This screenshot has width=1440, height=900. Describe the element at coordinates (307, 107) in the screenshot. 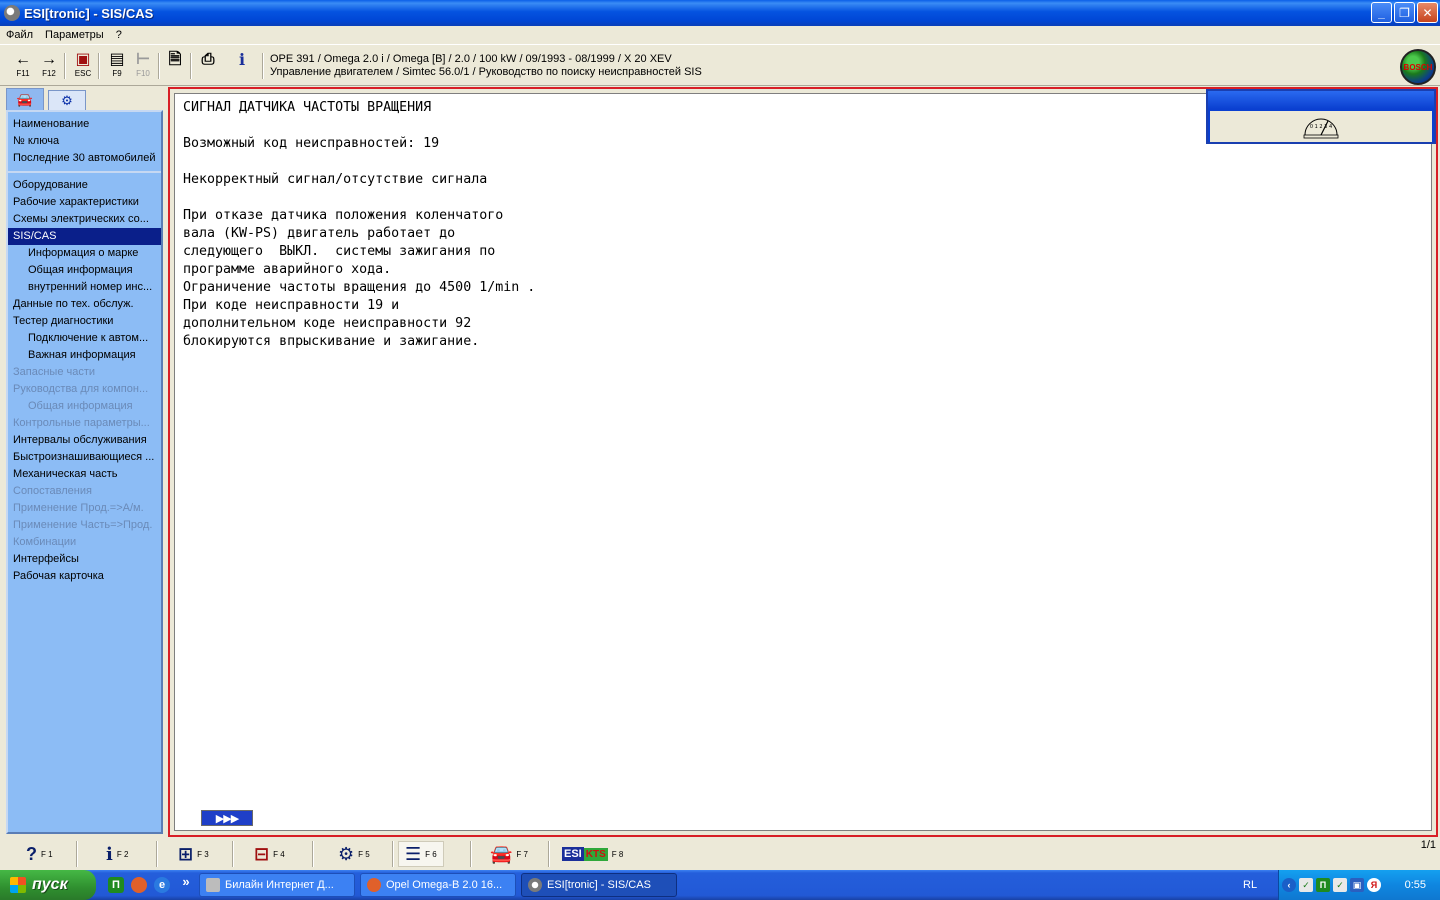

I see `document-line: СИГНАЛ ДАТЧИКА ЧАСТОТЫ ВРАЩЕНИЯ` at that location.